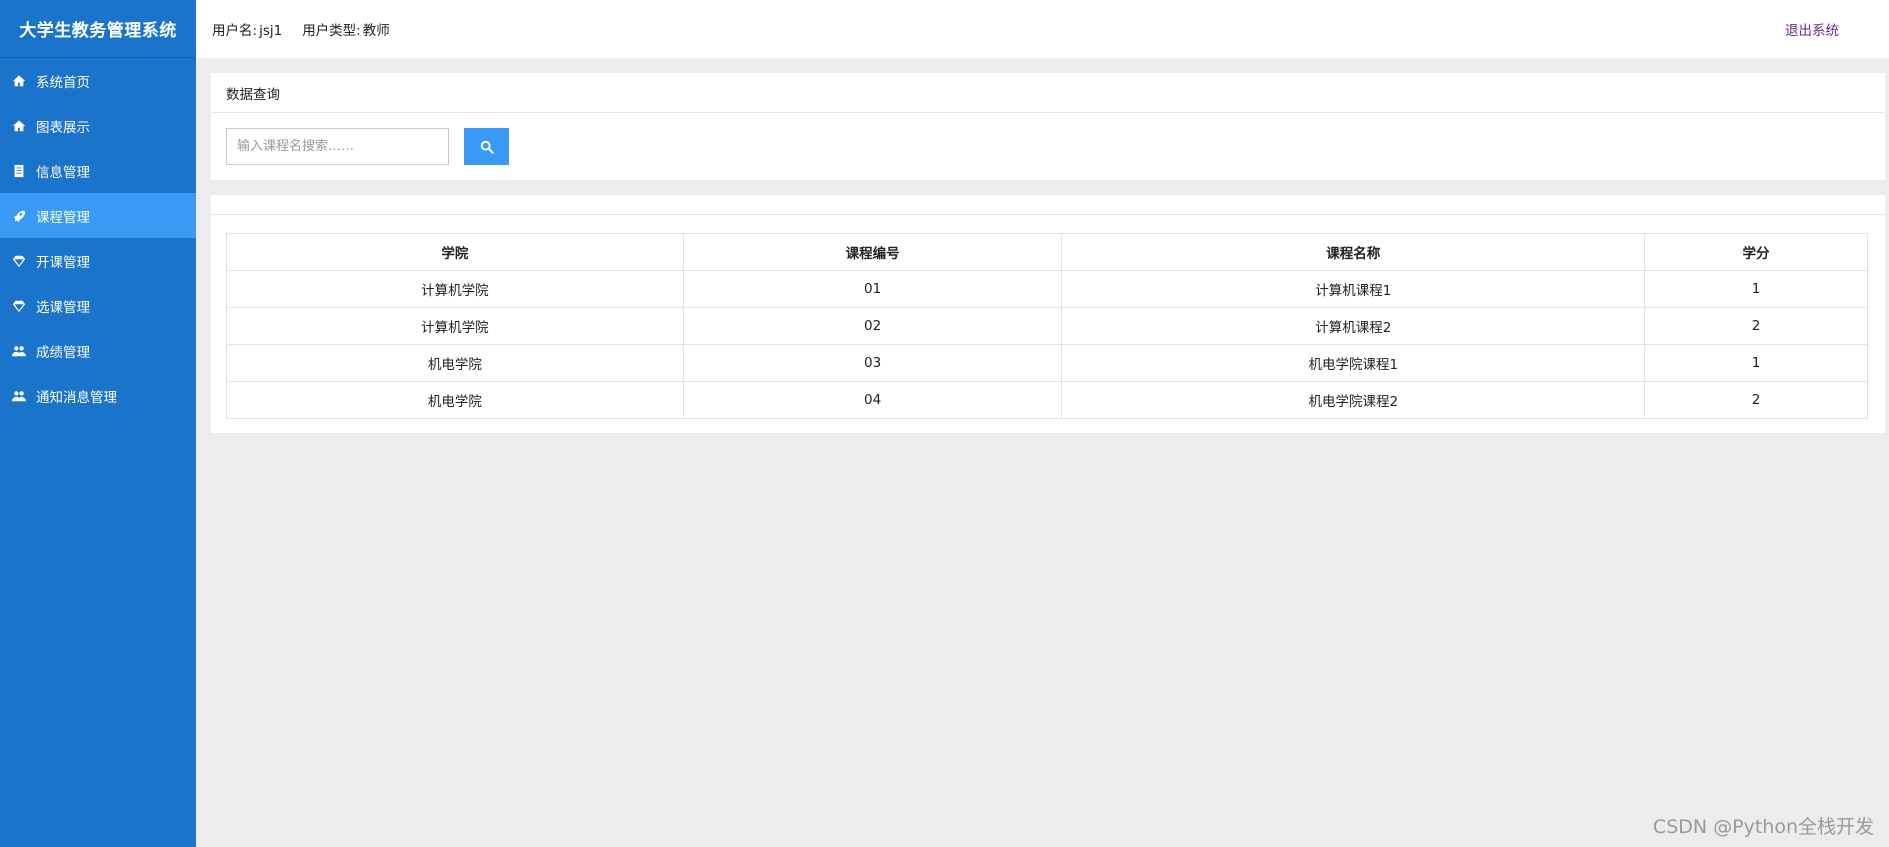 This screenshot has height=847, width=1889. Describe the element at coordinates (872, 400) in the screenshot. I see `cell-course-id: 04` at that location.